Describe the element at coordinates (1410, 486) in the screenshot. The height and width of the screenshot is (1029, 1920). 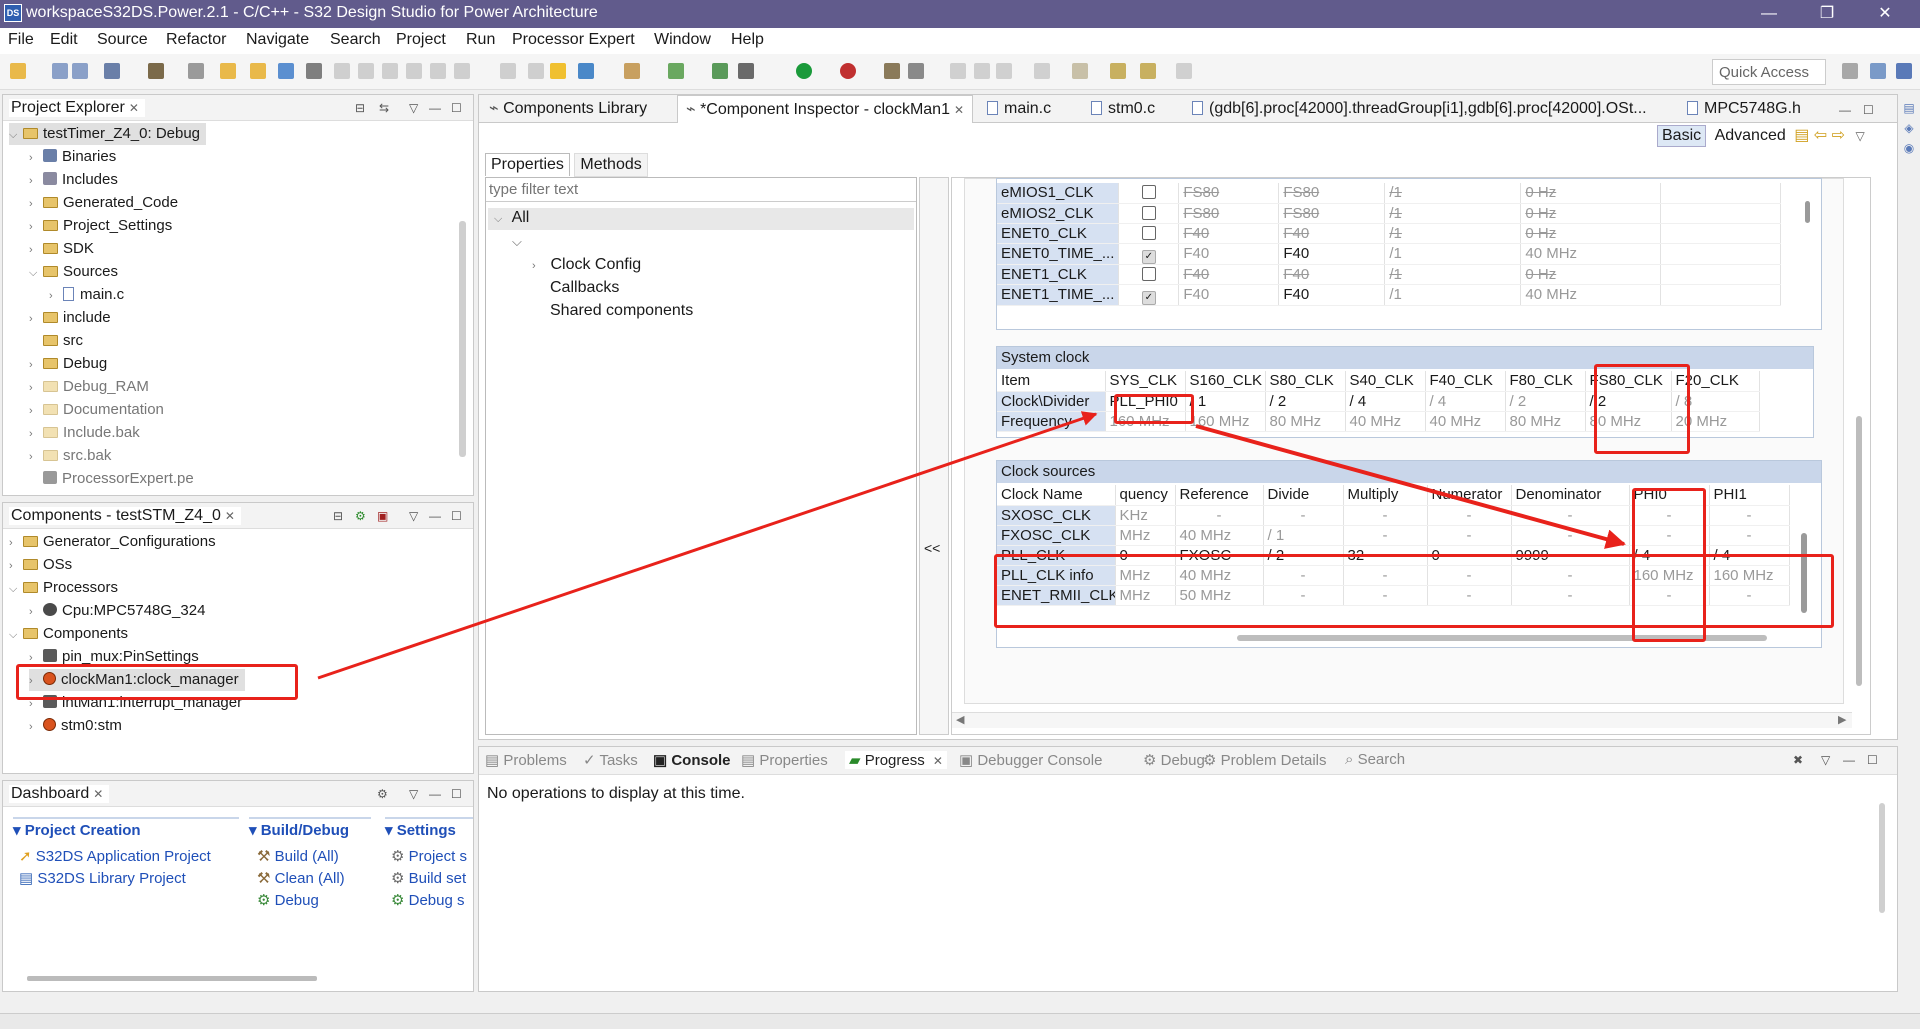
I see `arrow-to-phi0` at that location.